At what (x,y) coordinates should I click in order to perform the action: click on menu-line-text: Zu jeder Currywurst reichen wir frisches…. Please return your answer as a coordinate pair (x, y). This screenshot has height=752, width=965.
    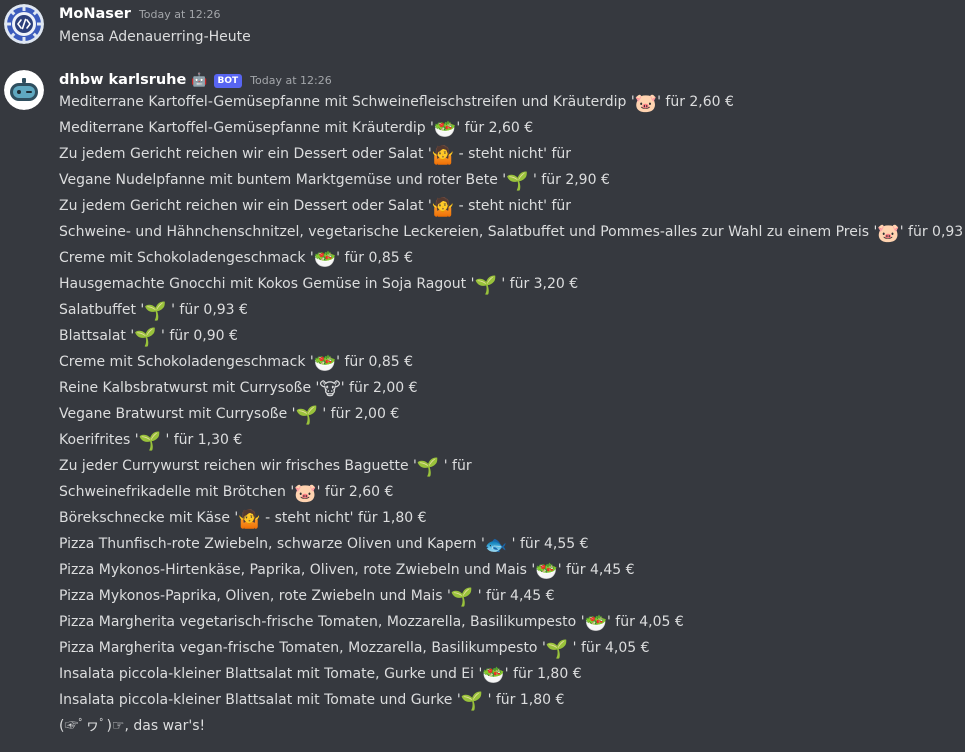
    Looking at the image, I should click on (238, 466).